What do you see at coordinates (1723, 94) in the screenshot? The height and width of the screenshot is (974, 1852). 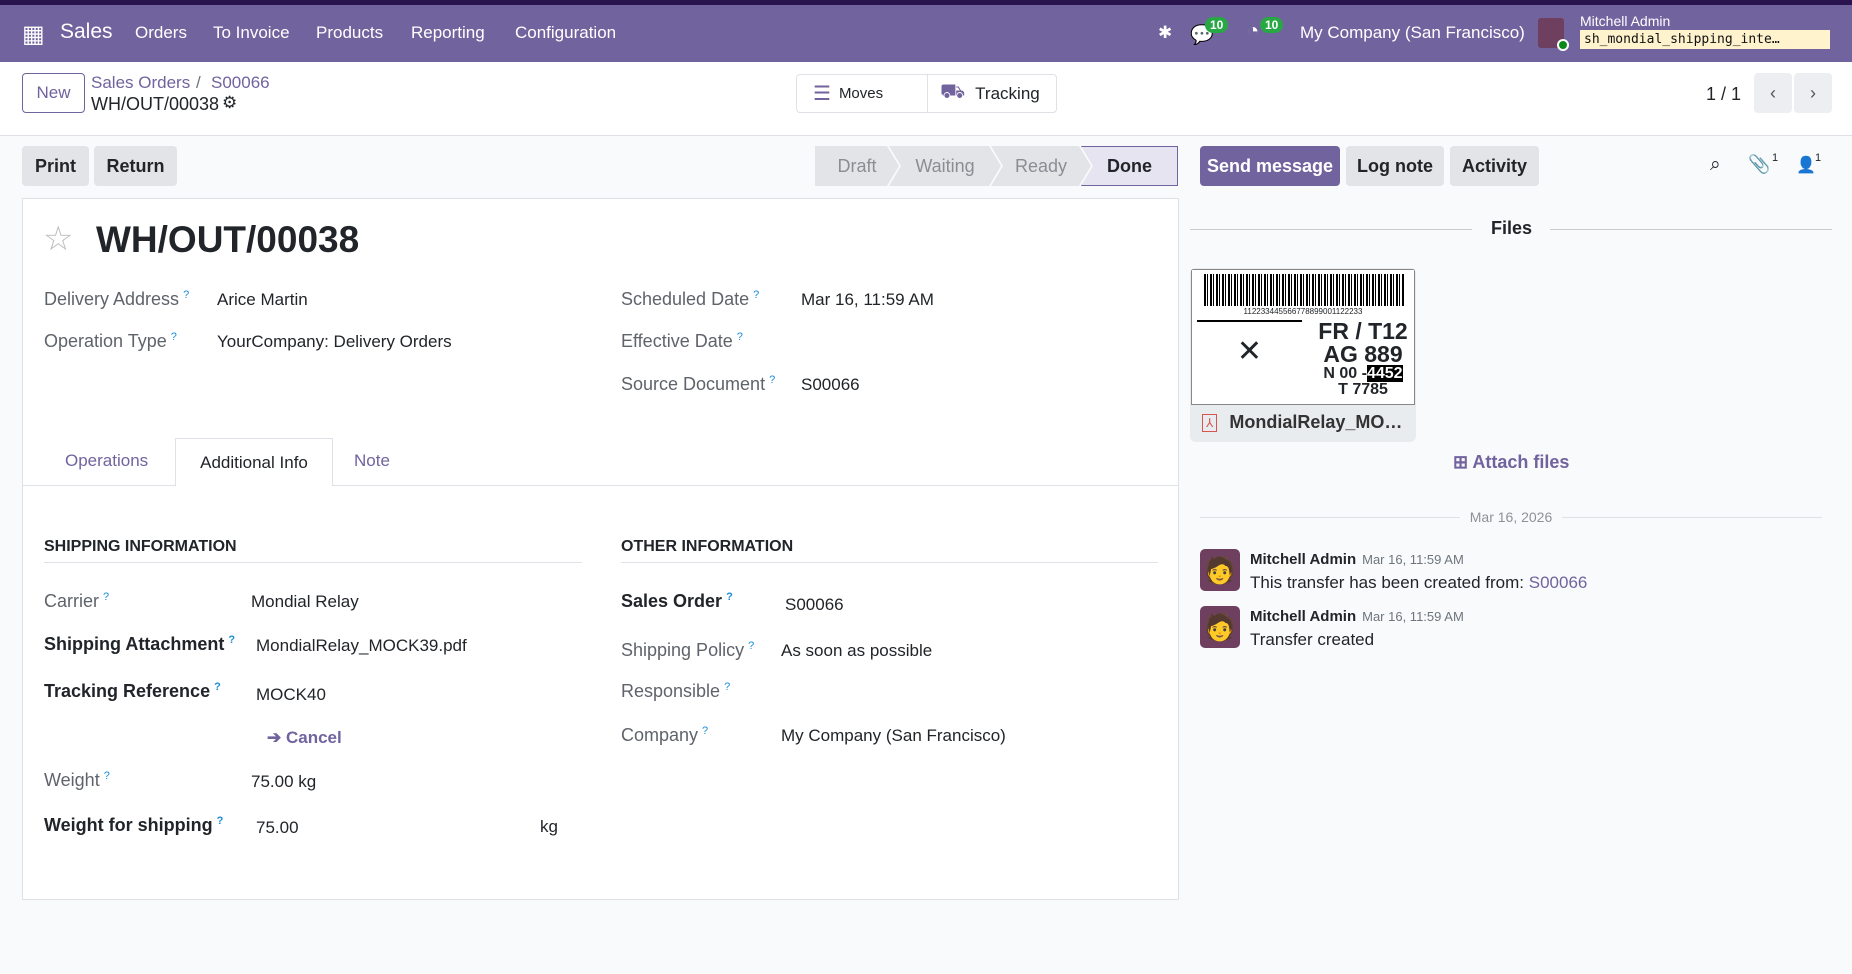 I see `pager-value: 1 / 1` at bounding box center [1723, 94].